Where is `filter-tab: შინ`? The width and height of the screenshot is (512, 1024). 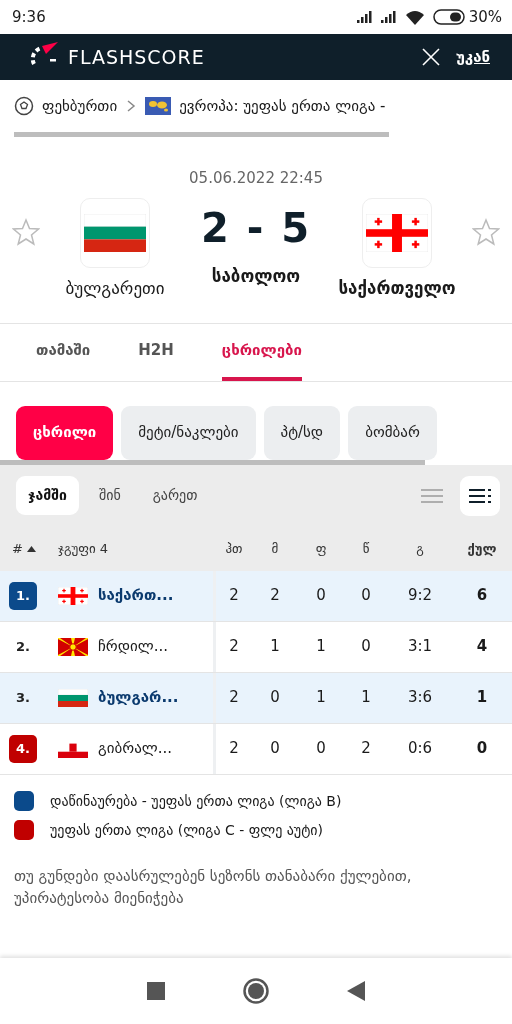
filter-tab: შინ is located at coordinates (109, 495).